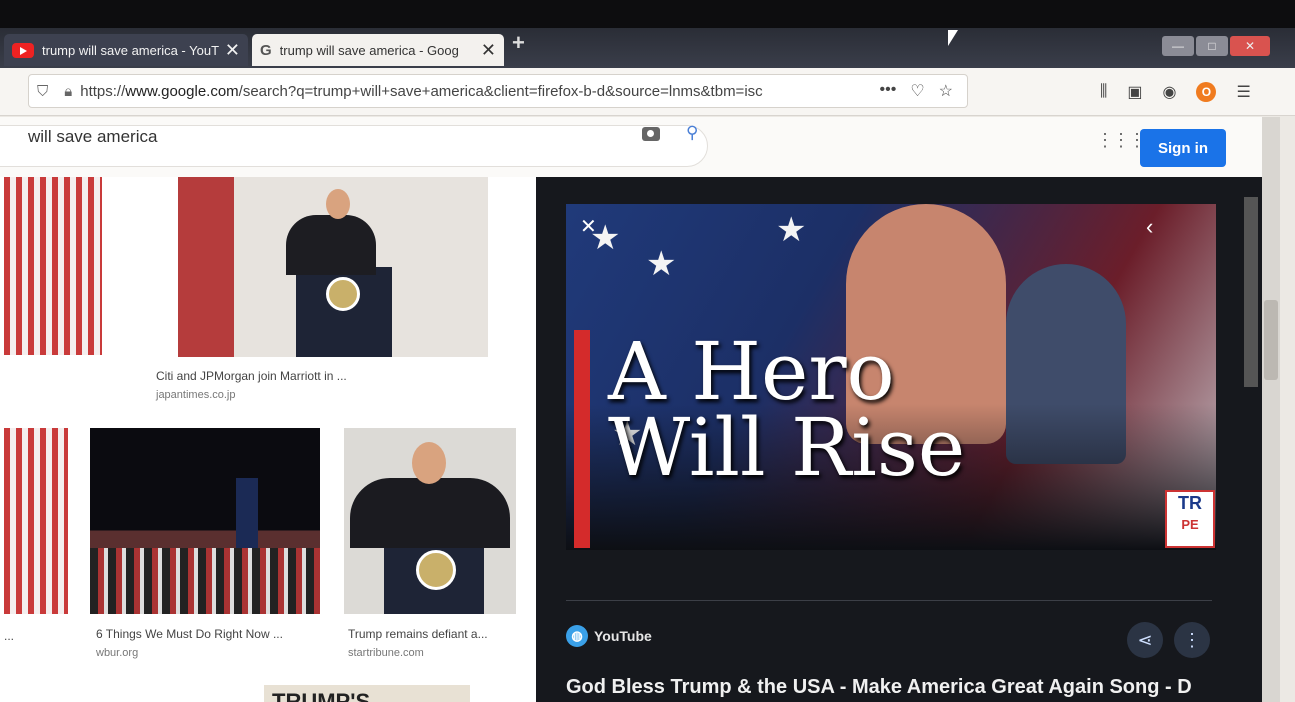 The height and width of the screenshot is (702, 1295). I want to click on pocket-icon: ♡, so click(917, 91).